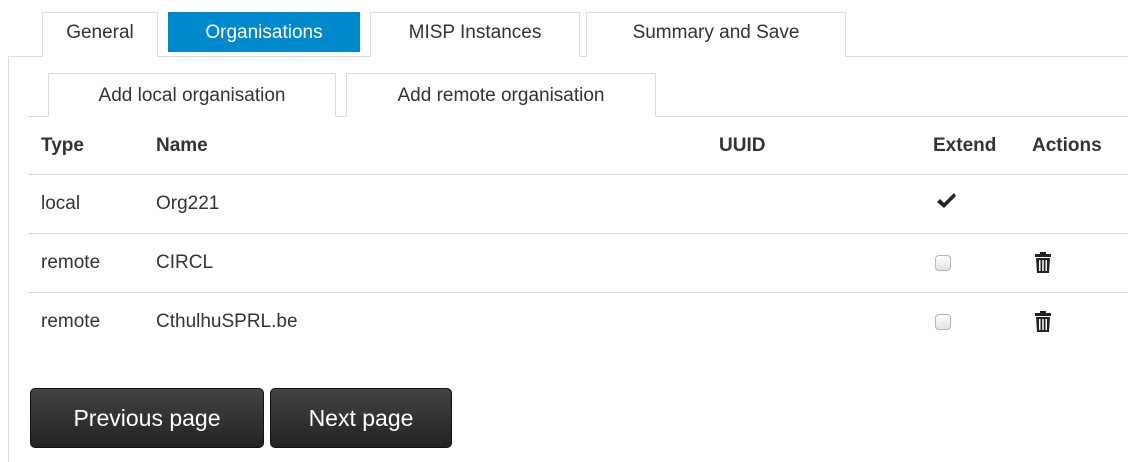 Image resolution: width=1128 pixels, height=462 pixels. I want to click on column-header-type: Type, so click(62, 145).